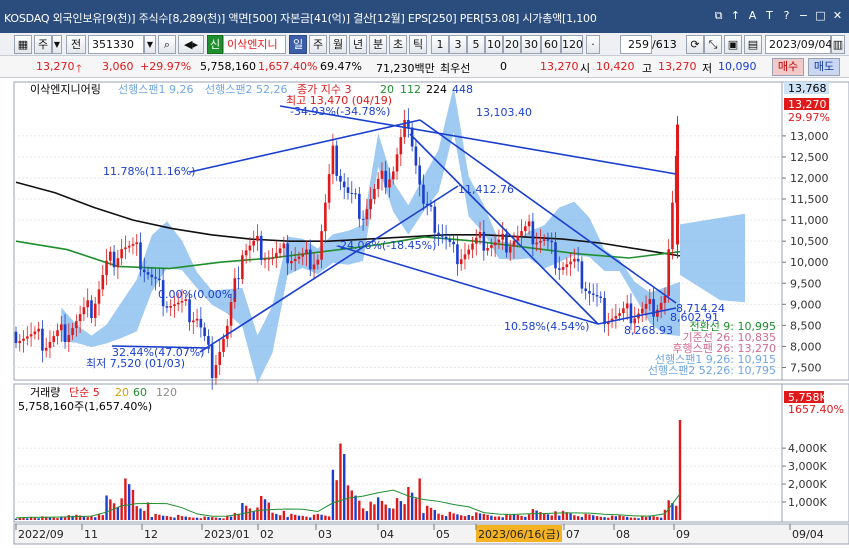  I want to click on data-count-input: 259, so click(636, 44).